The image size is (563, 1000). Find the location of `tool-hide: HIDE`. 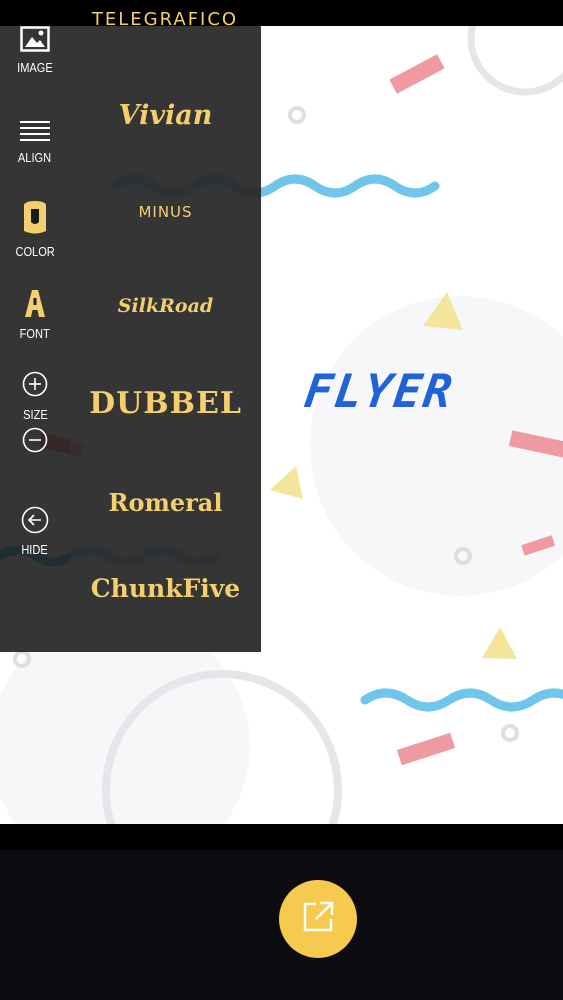

tool-hide: HIDE is located at coordinates (35, 531).